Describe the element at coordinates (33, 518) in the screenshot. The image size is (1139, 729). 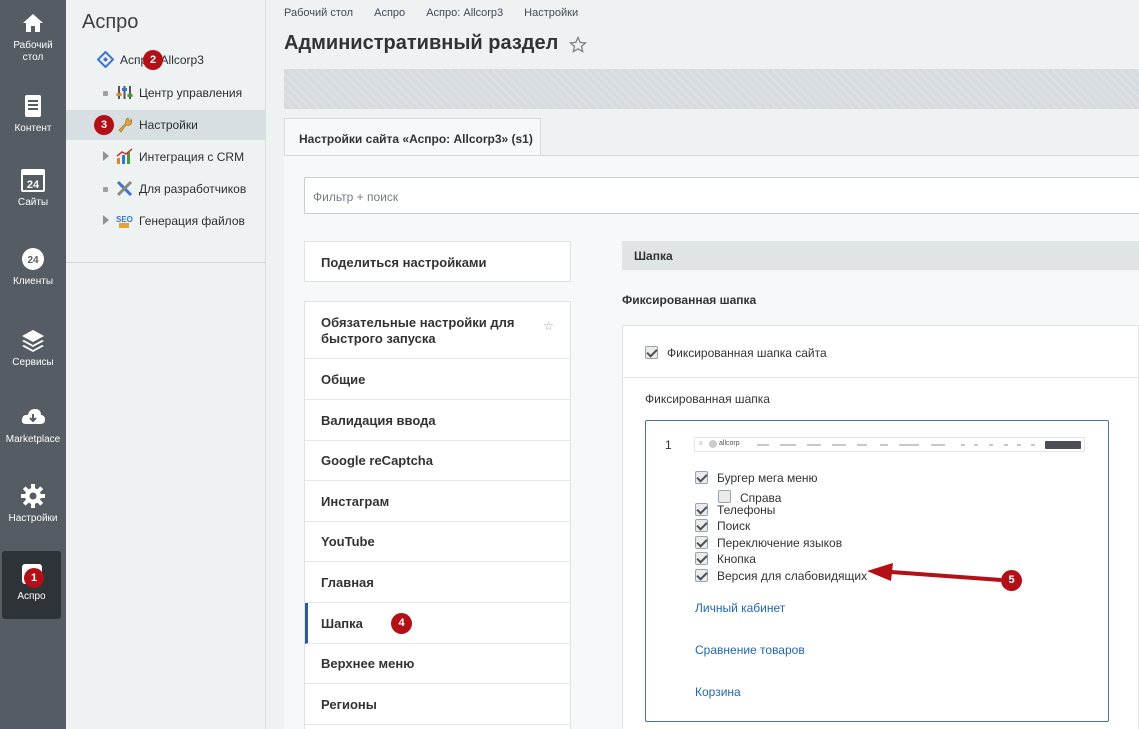
I see `nav-label: Настройки` at that location.